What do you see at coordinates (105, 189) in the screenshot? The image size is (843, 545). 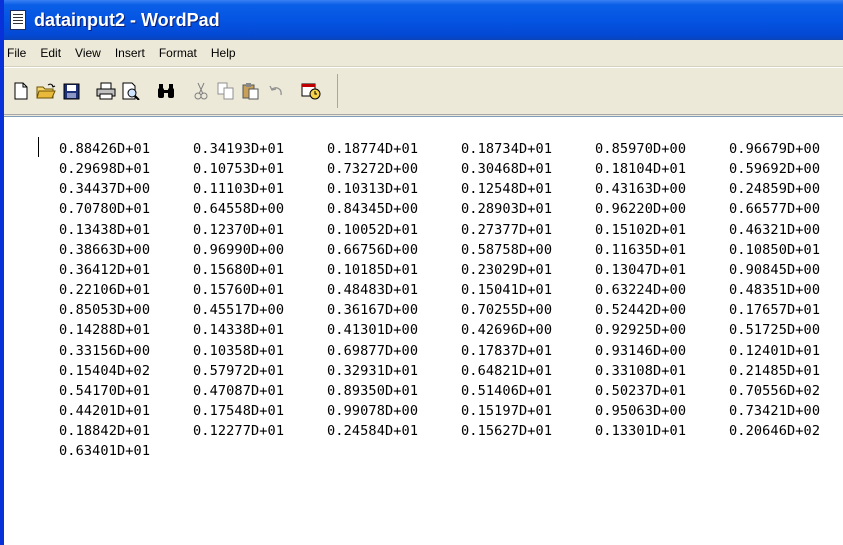 I see `number-value: 0.34437D+00` at bounding box center [105, 189].